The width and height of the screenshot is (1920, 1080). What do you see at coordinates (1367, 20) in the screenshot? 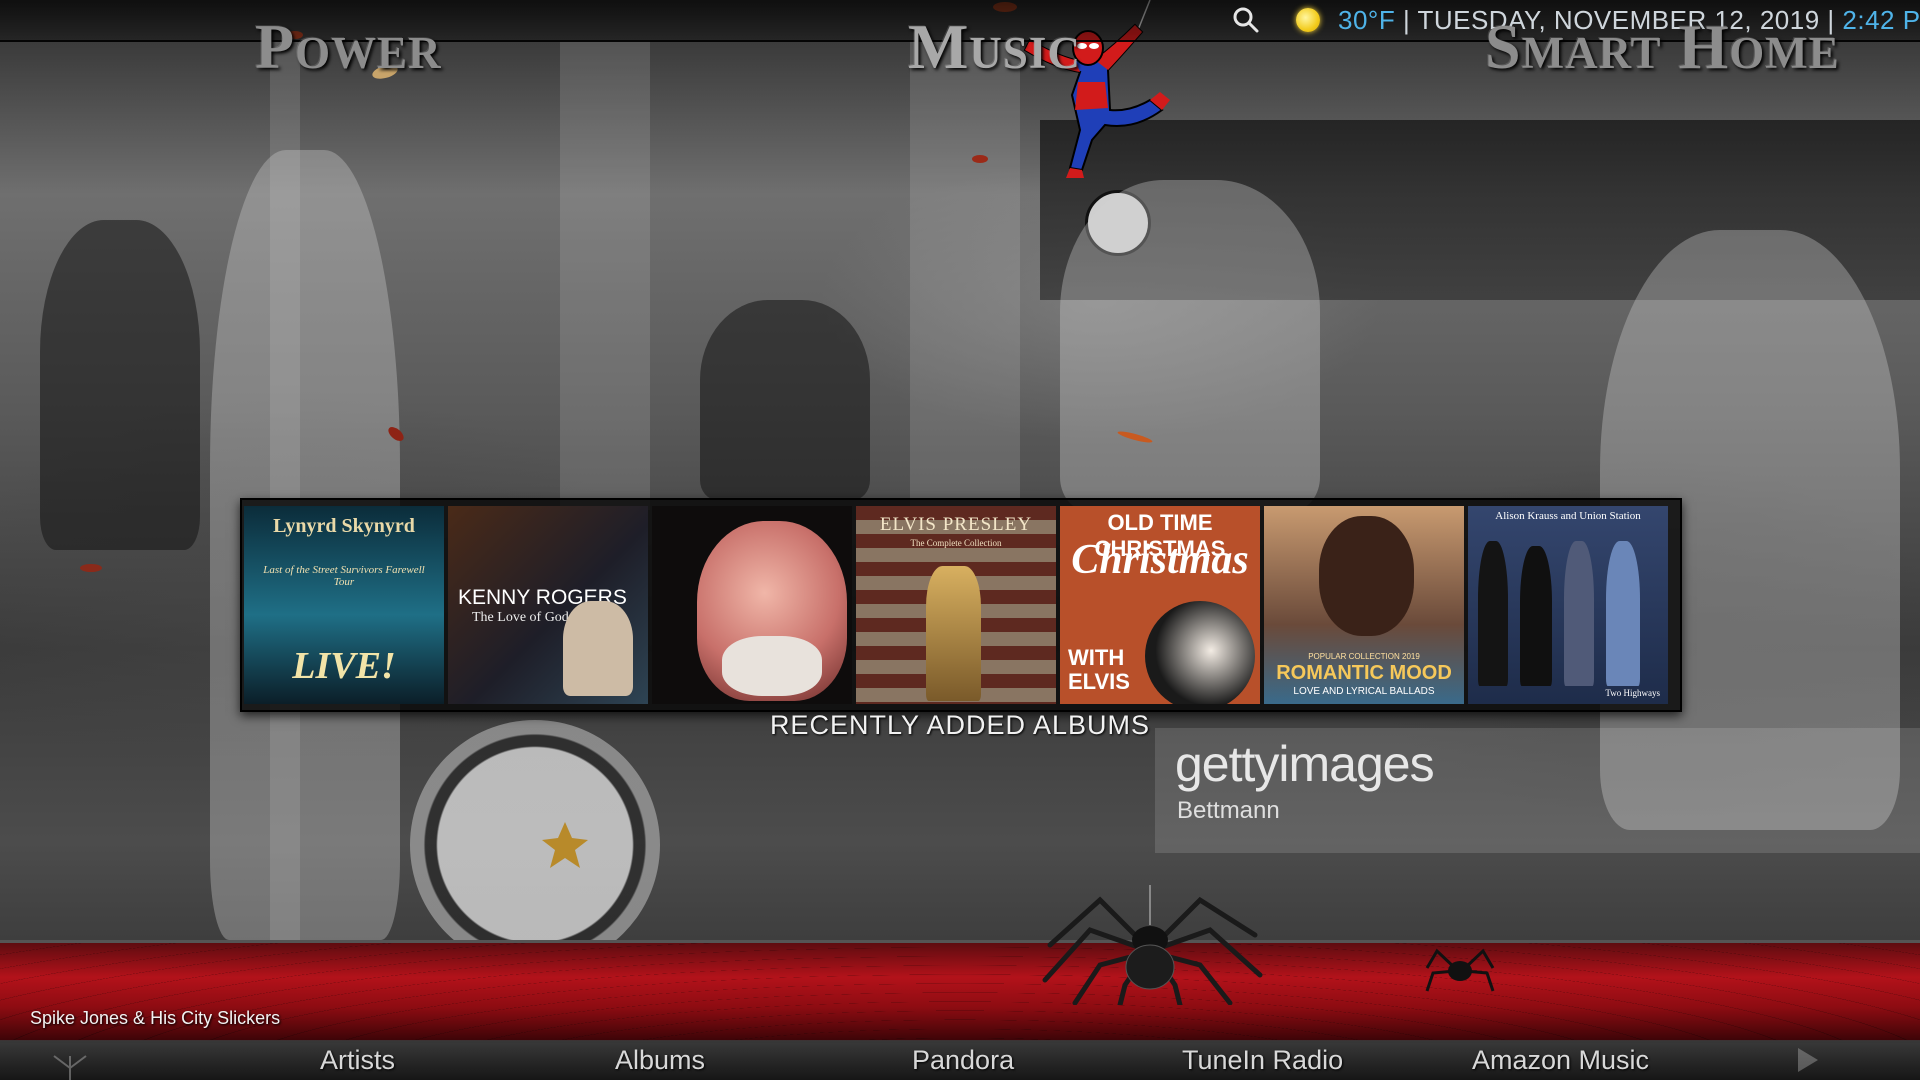
I see `temperature: 30°F` at bounding box center [1367, 20].